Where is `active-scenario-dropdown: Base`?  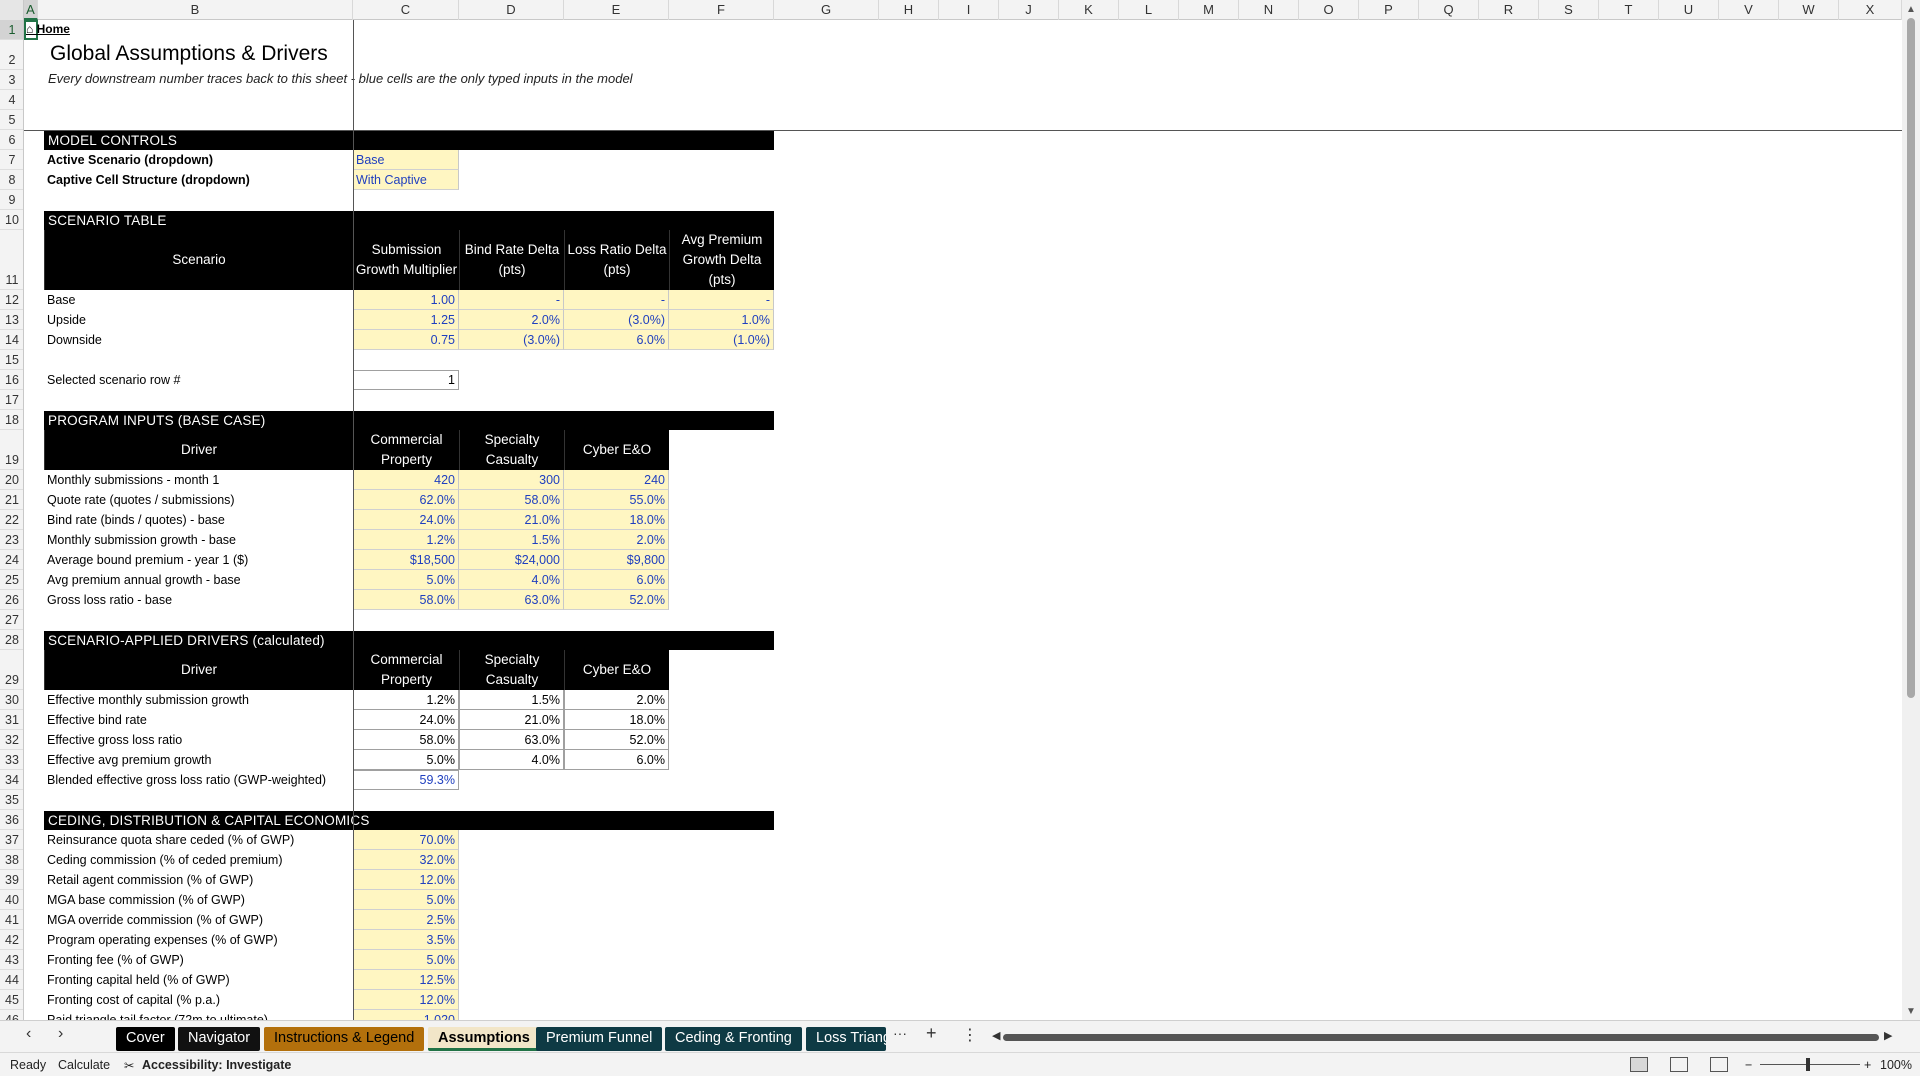
active-scenario-dropdown: Base is located at coordinates (406, 160).